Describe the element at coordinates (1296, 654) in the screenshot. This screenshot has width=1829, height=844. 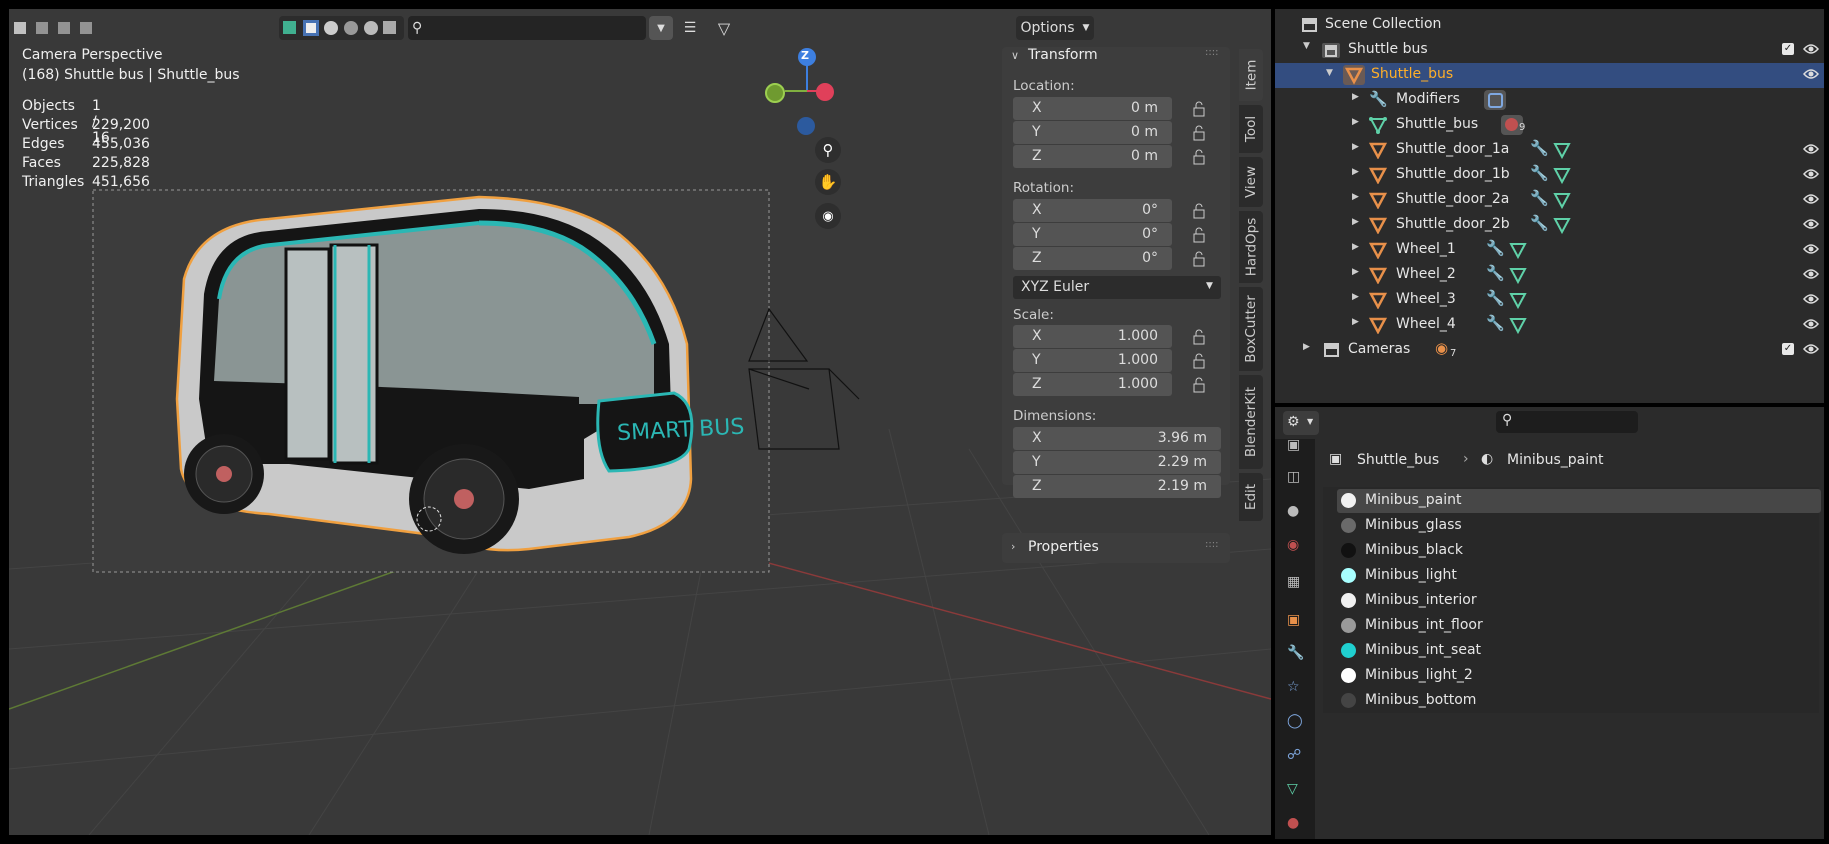
I see `modifier-tab-icon: 🔧` at that location.